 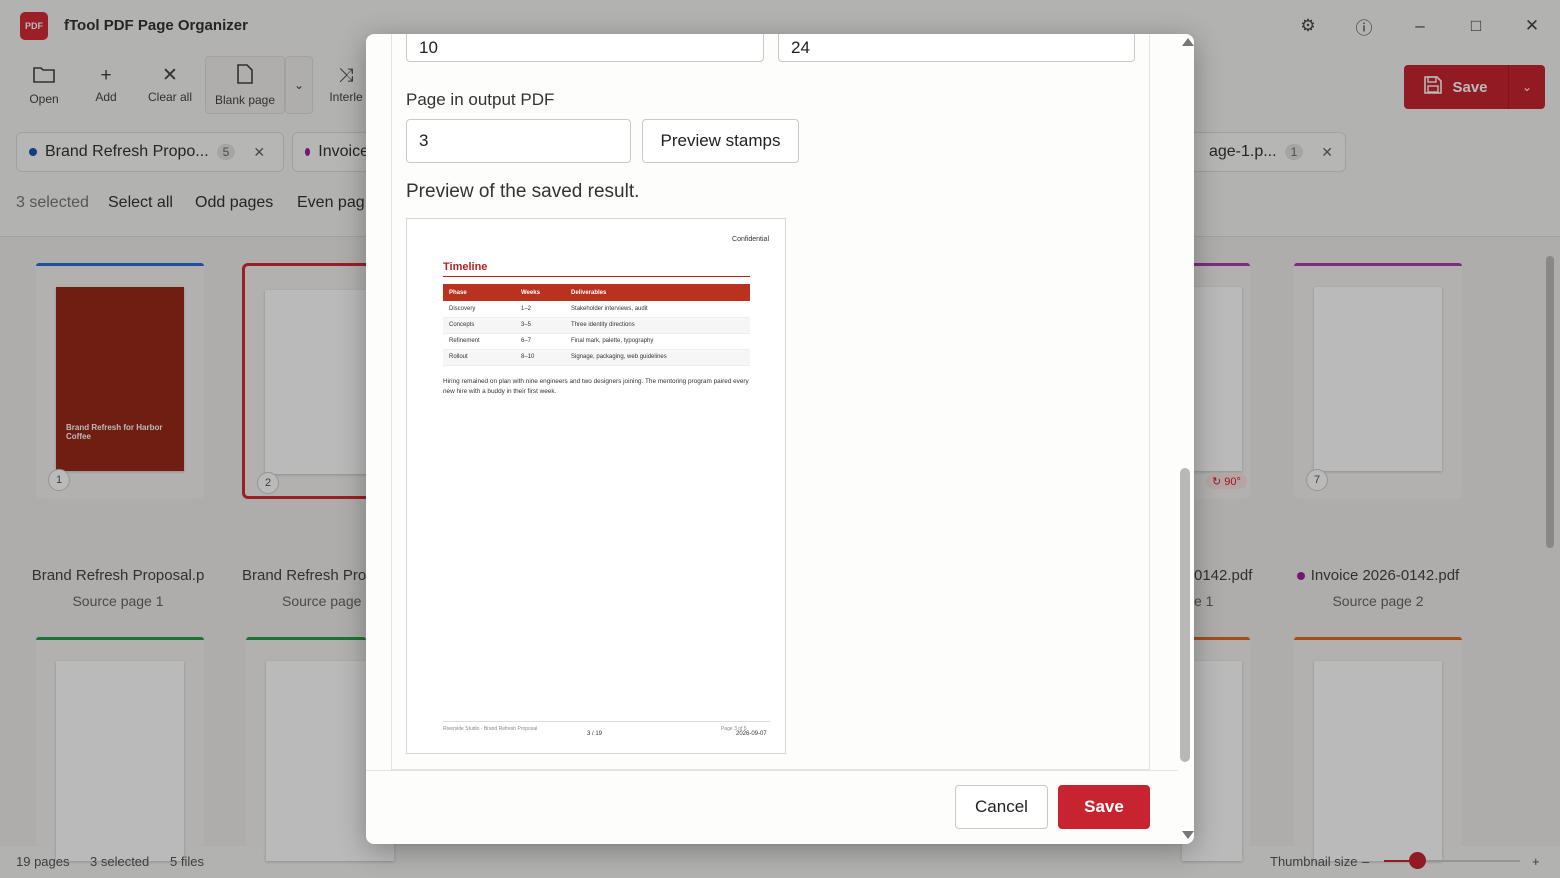 What do you see at coordinates (596, 276) in the screenshot?
I see `title-rule` at bounding box center [596, 276].